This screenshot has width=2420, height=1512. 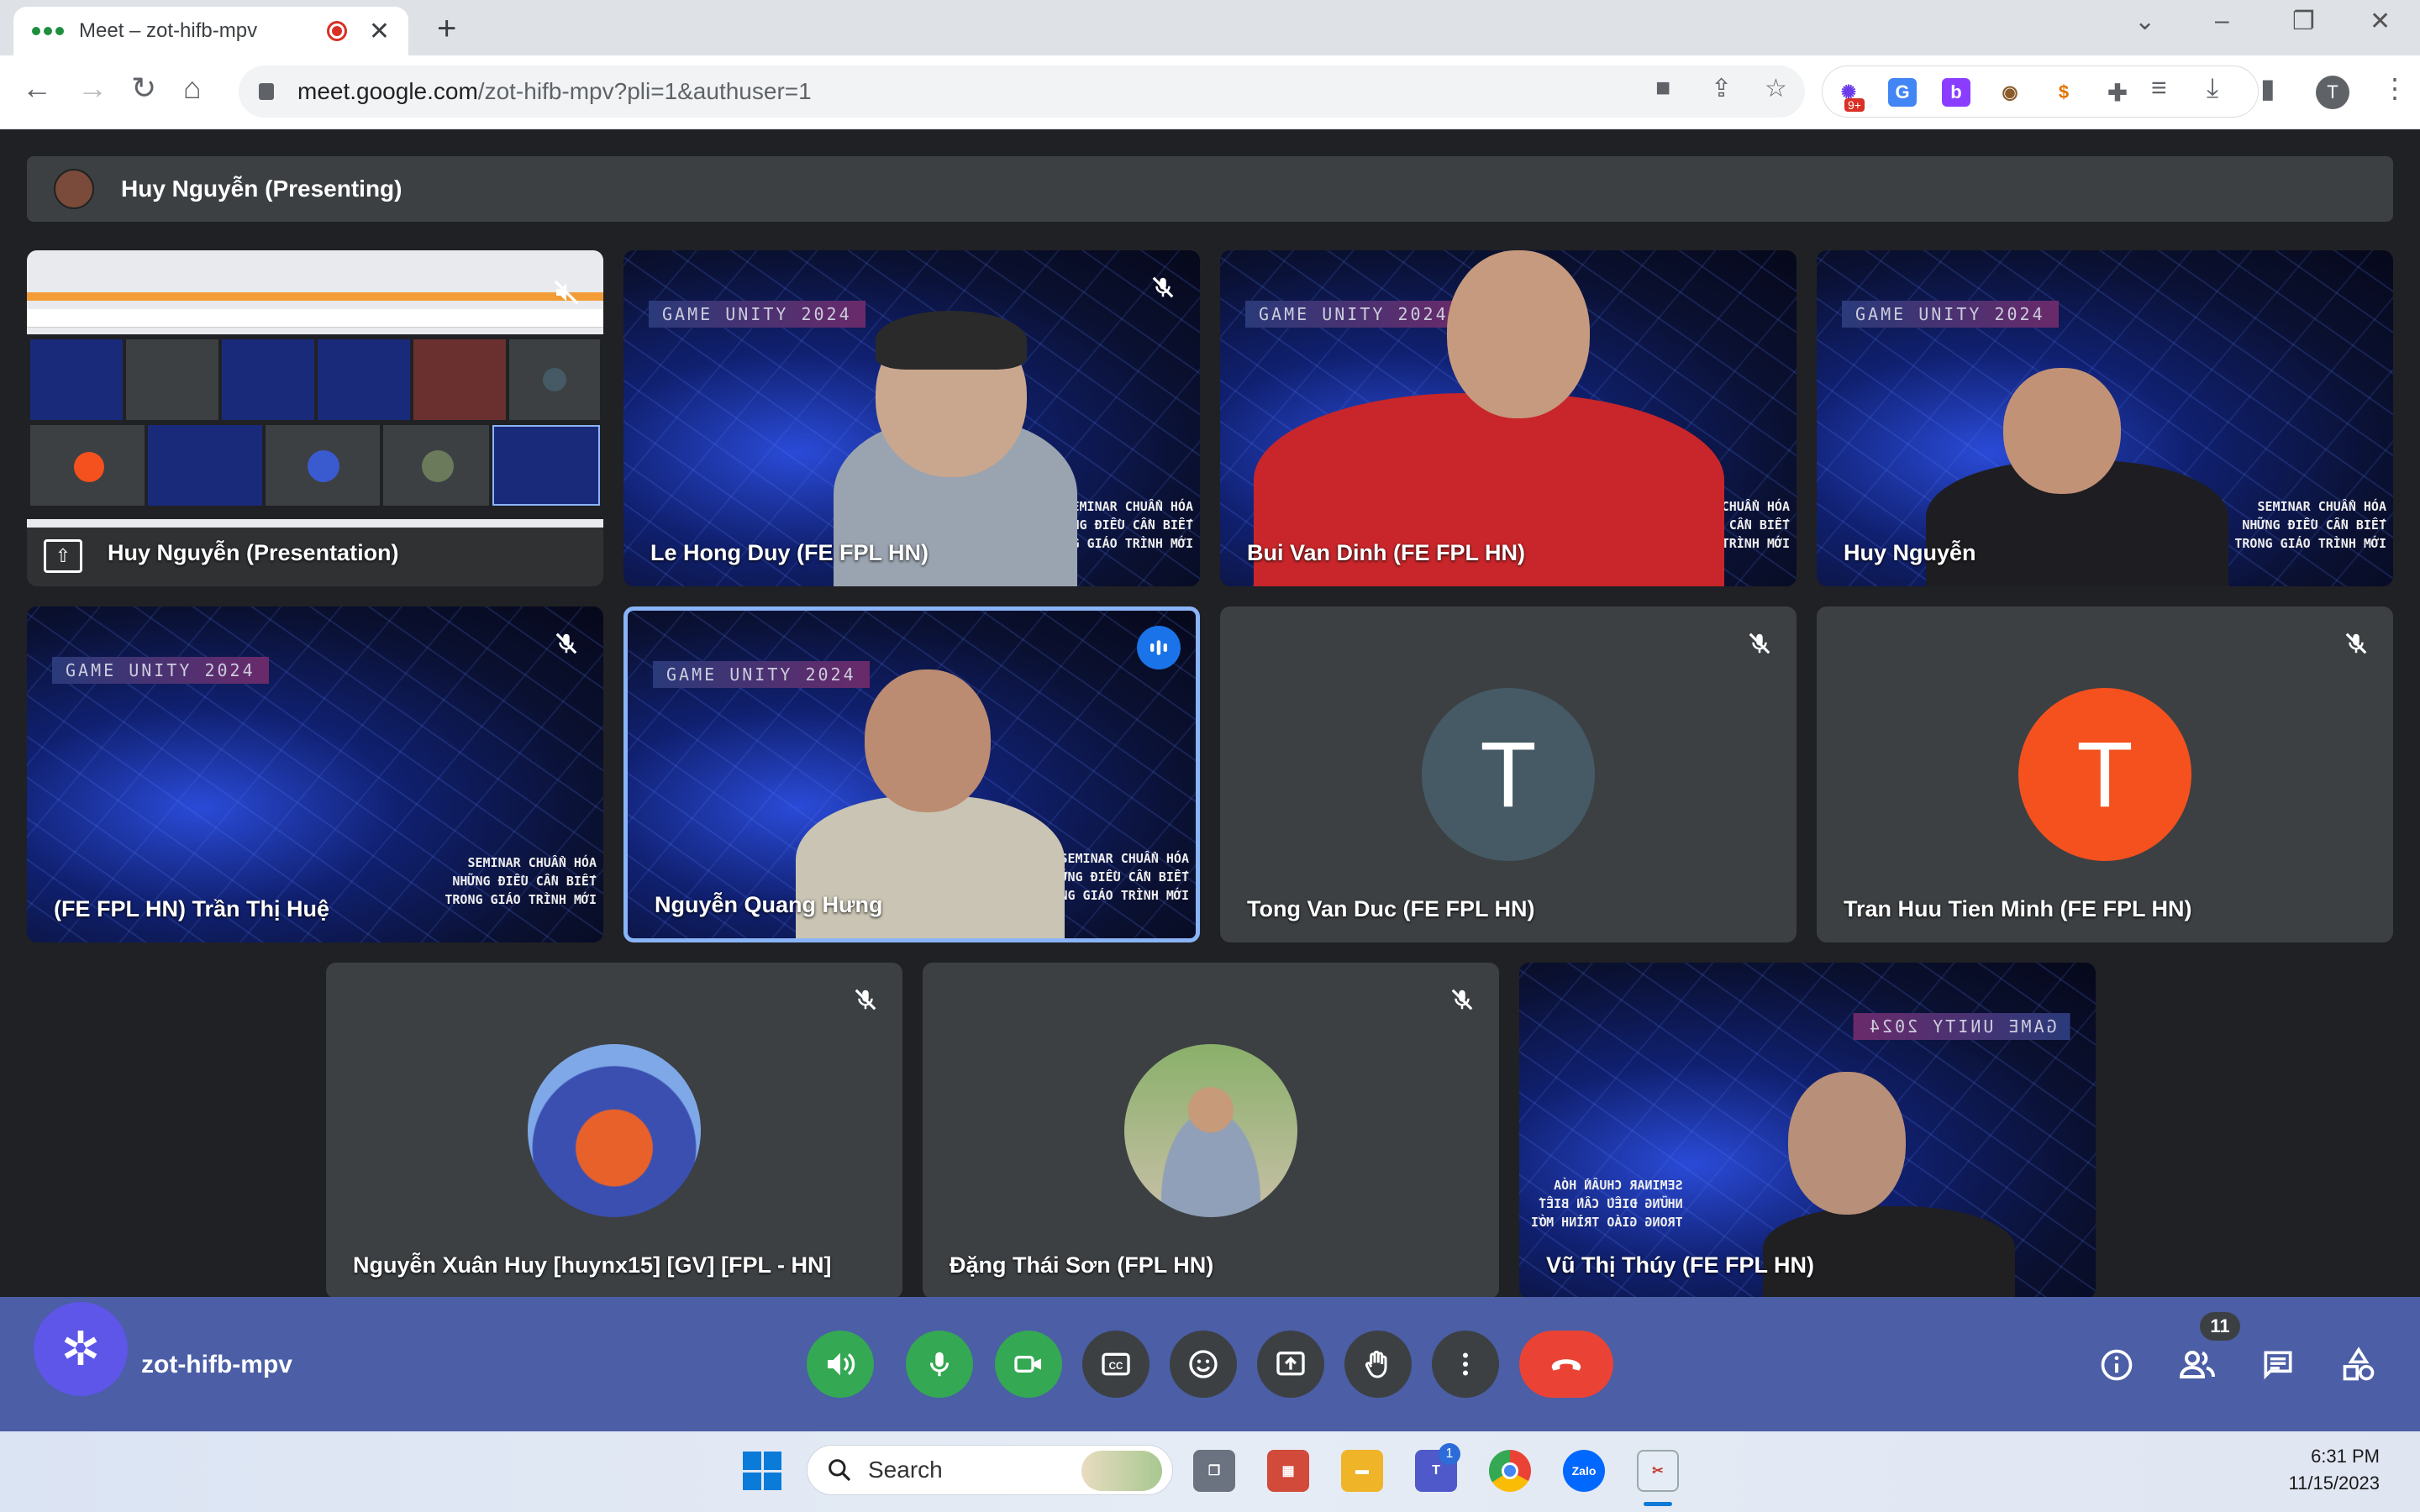 What do you see at coordinates (143, 88) in the screenshot?
I see `reload-icon: ↻` at bounding box center [143, 88].